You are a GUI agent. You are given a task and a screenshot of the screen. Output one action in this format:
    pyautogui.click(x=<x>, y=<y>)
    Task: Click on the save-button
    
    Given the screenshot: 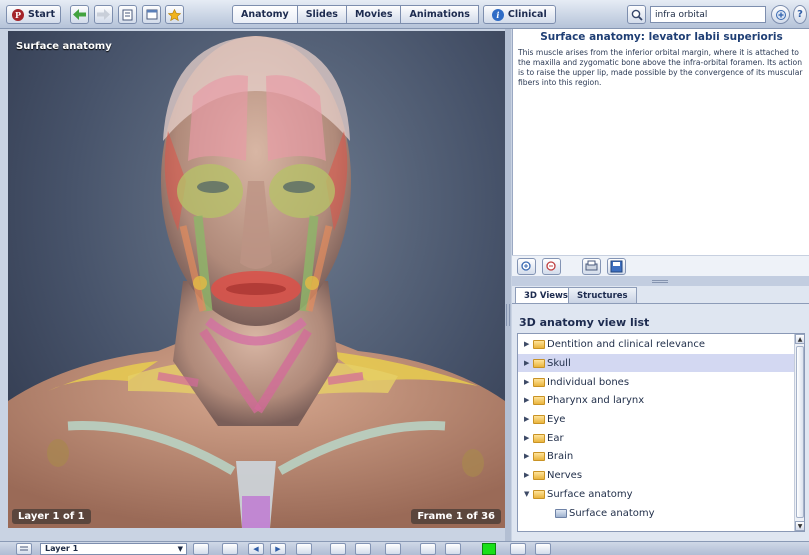 What is the action you would take?
    pyautogui.click(x=616, y=266)
    